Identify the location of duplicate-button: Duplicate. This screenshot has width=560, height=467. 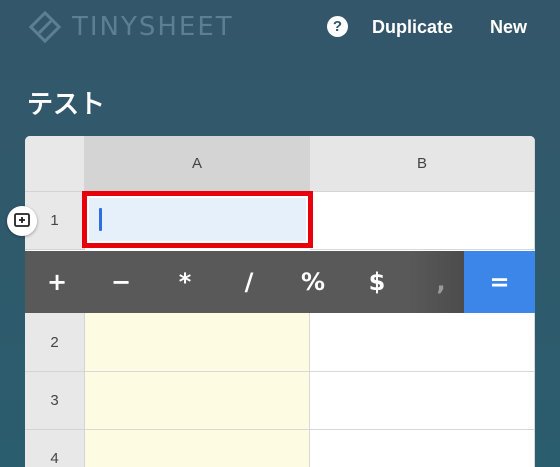
(412, 27).